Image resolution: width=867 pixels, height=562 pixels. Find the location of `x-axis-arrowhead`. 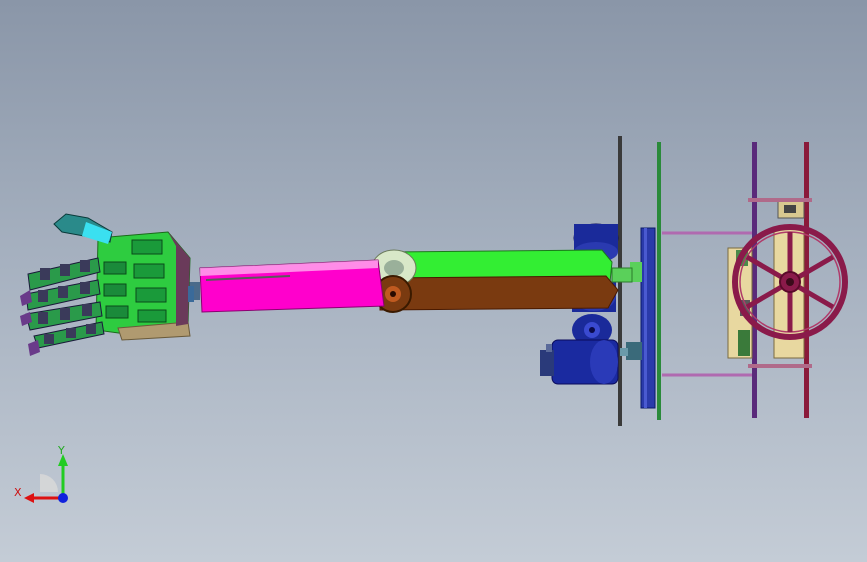

x-axis-arrowhead is located at coordinates (29, 498).